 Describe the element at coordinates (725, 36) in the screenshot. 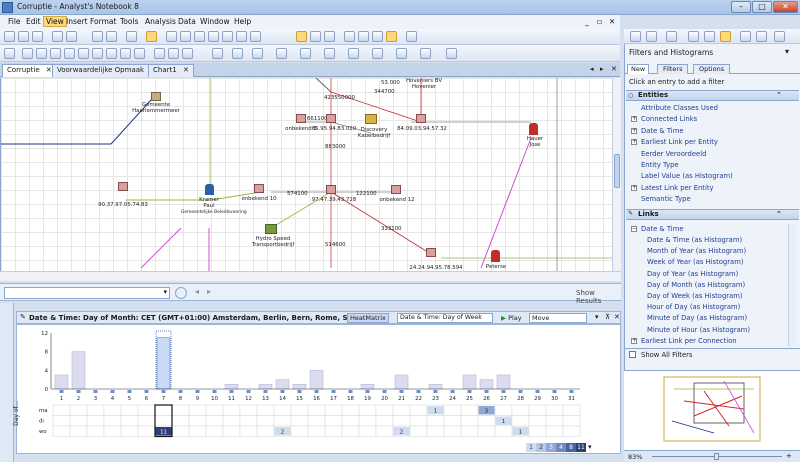

I see `funnel-icon` at that location.